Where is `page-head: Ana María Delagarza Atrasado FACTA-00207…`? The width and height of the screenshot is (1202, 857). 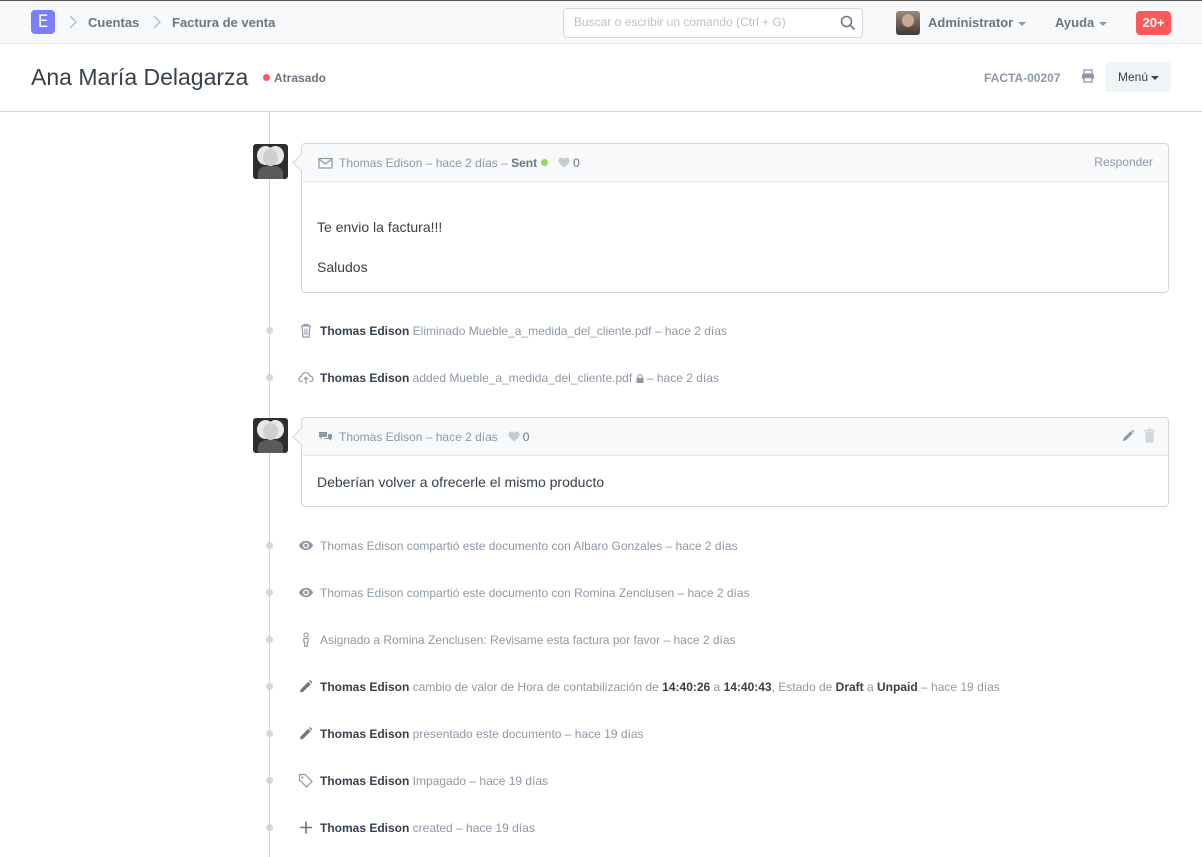
page-head: Ana María Delagarza Atrasado FACTA-00207… is located at coordinates (601, 78).